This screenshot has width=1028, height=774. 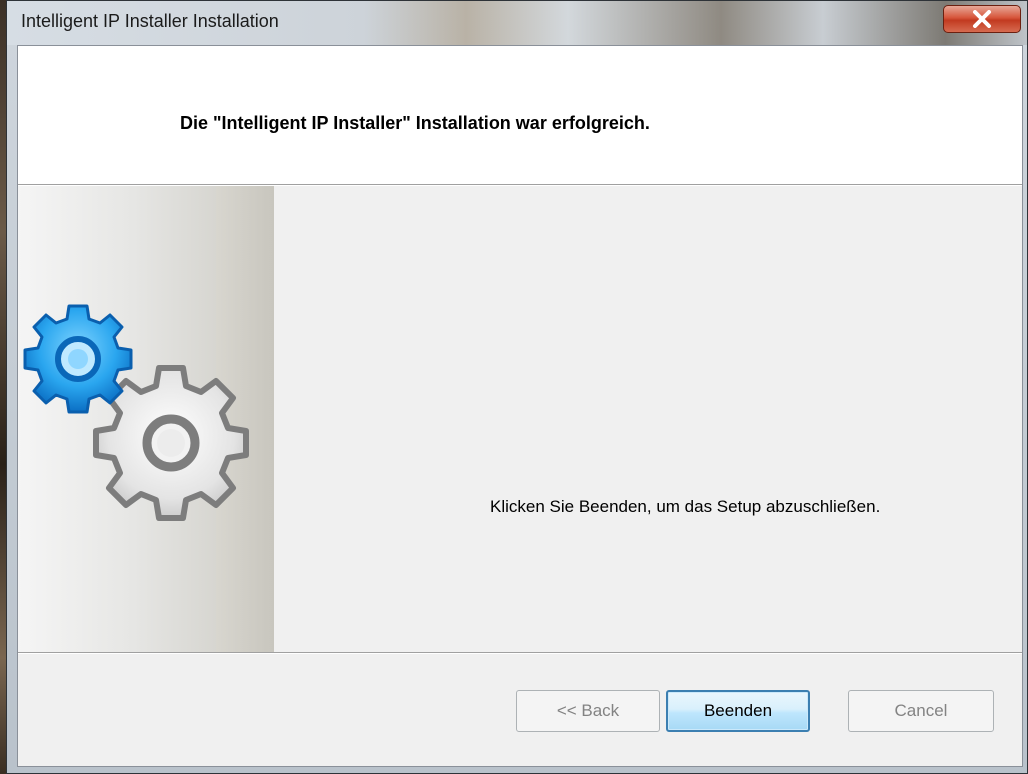 What do you see at coordinates (588, 711) in the screenshot?
I see `back-button: << Back` at bounding box center [588, 711].